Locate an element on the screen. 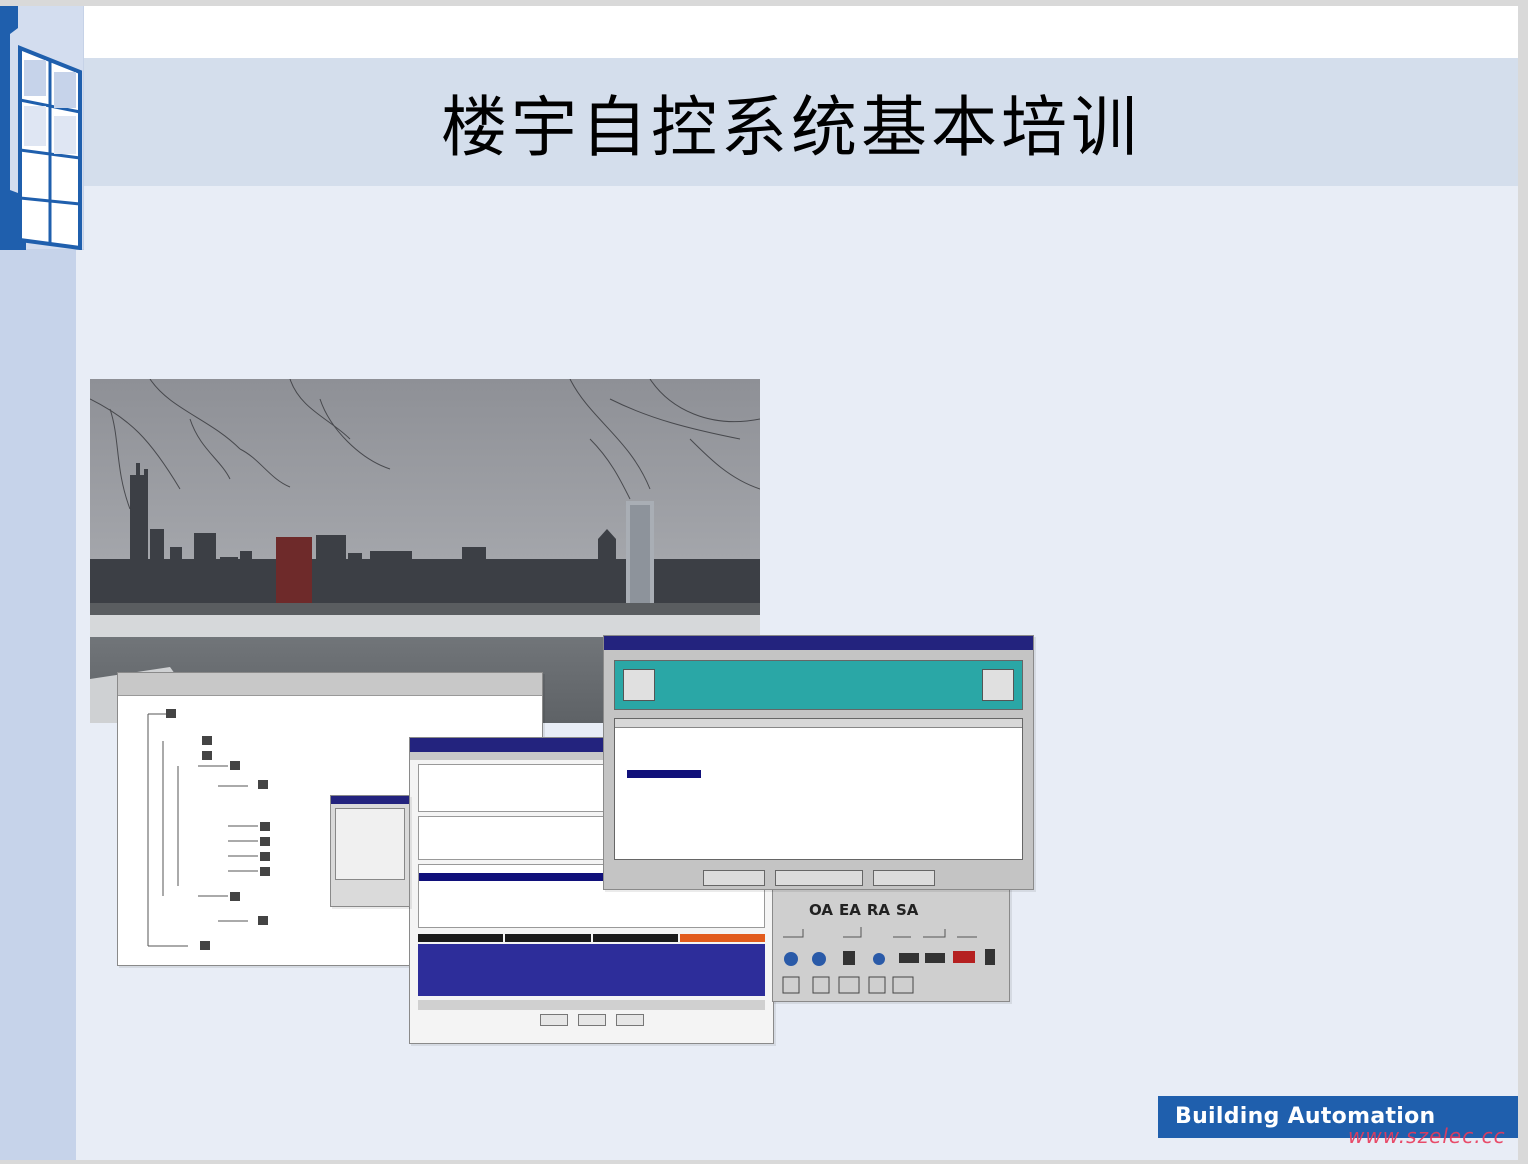  point-assignment-dialog is located at coordinates (370, 851).